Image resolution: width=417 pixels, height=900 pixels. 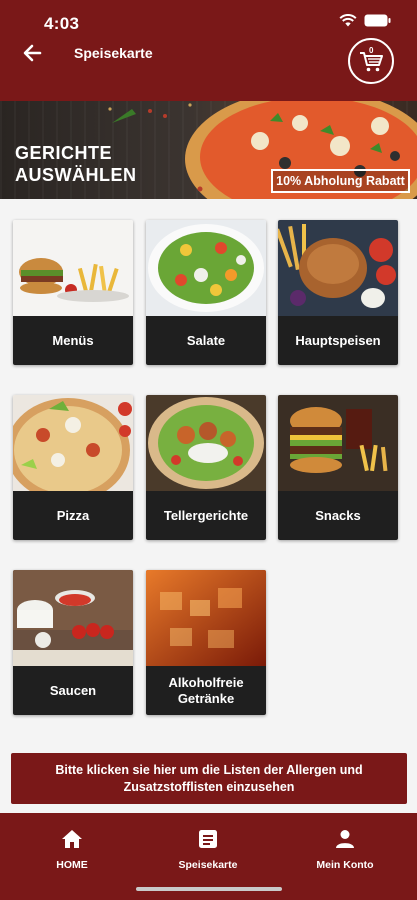 I want to click on category-label: Alkoholfreie Getränke, so click(x=206, y=690).